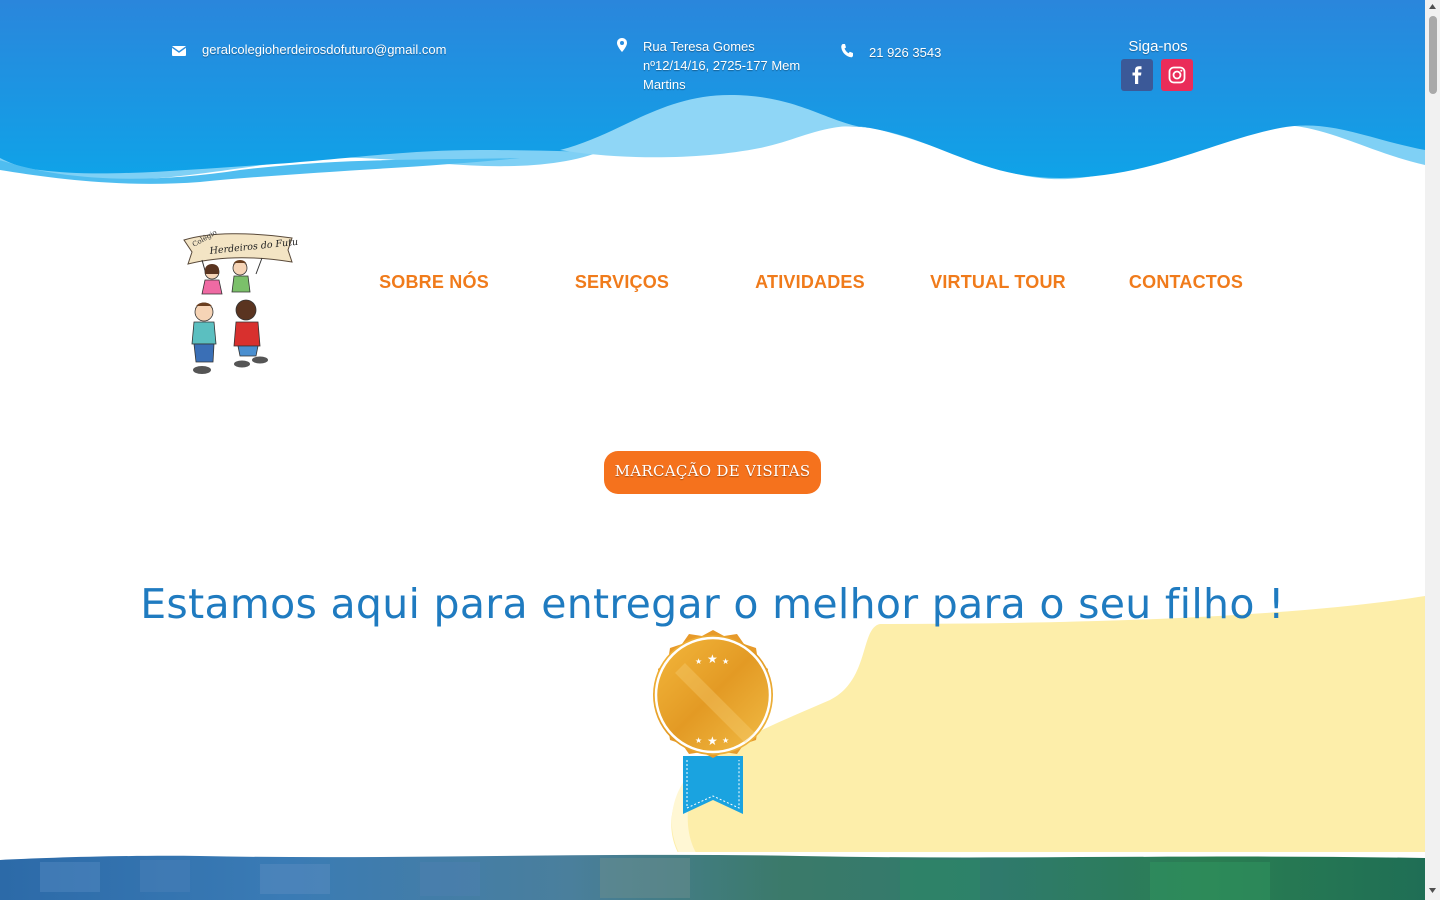 The image size is (1440, 900). Describe the element at coordinates (239, 305) in the screenshot. I see `school-logo: Colégio Herdeiros do Futuro` at that location.